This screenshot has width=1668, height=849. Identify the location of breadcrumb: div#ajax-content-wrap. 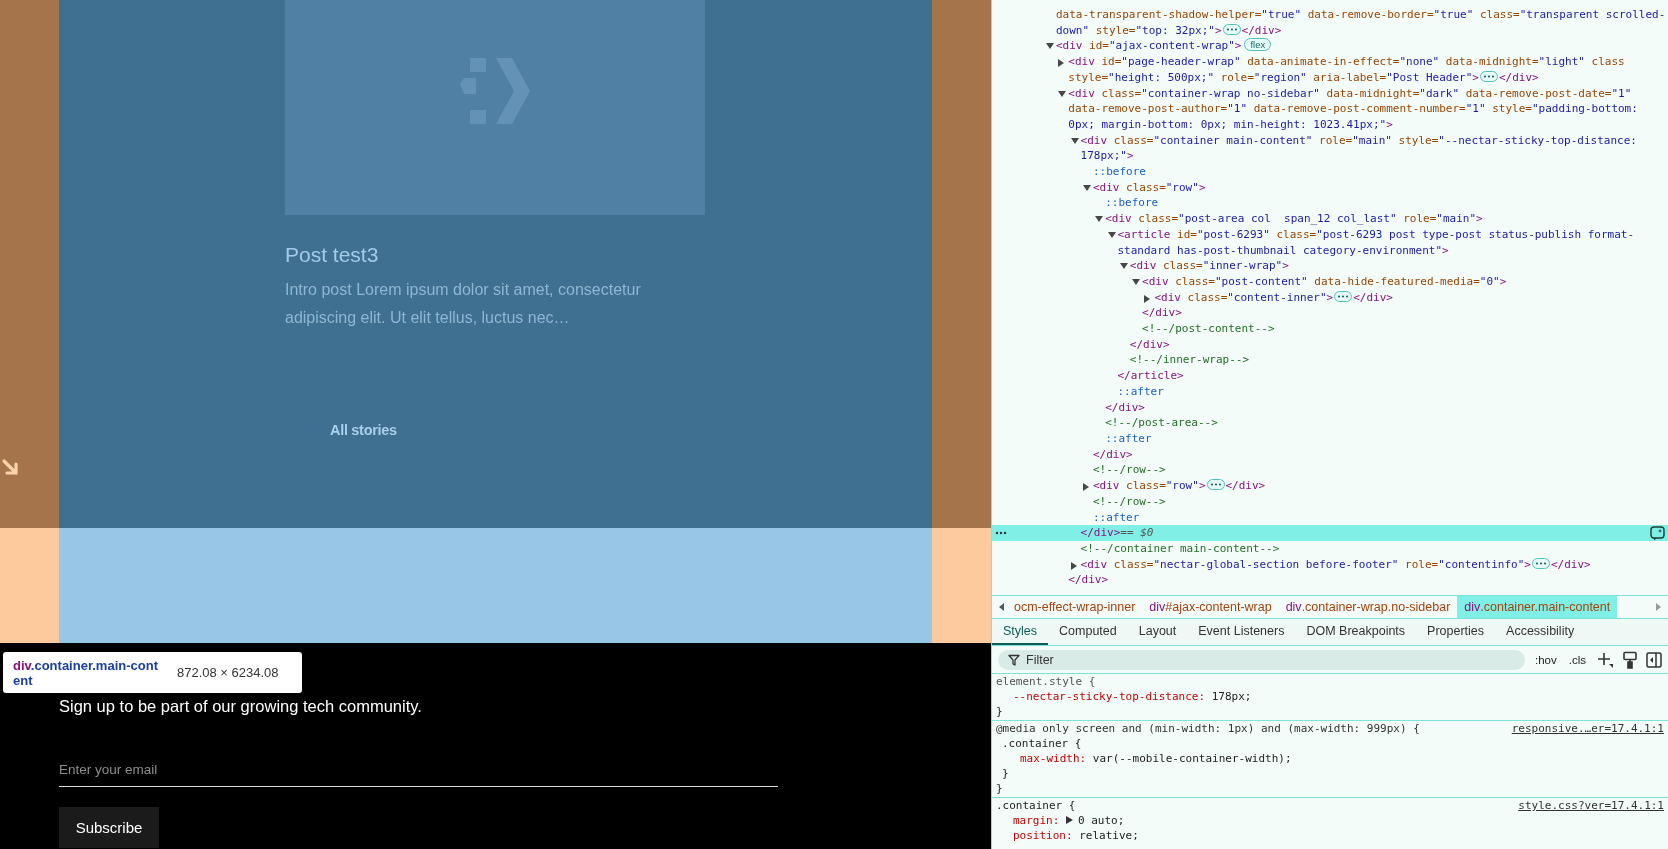
(1210, 607).